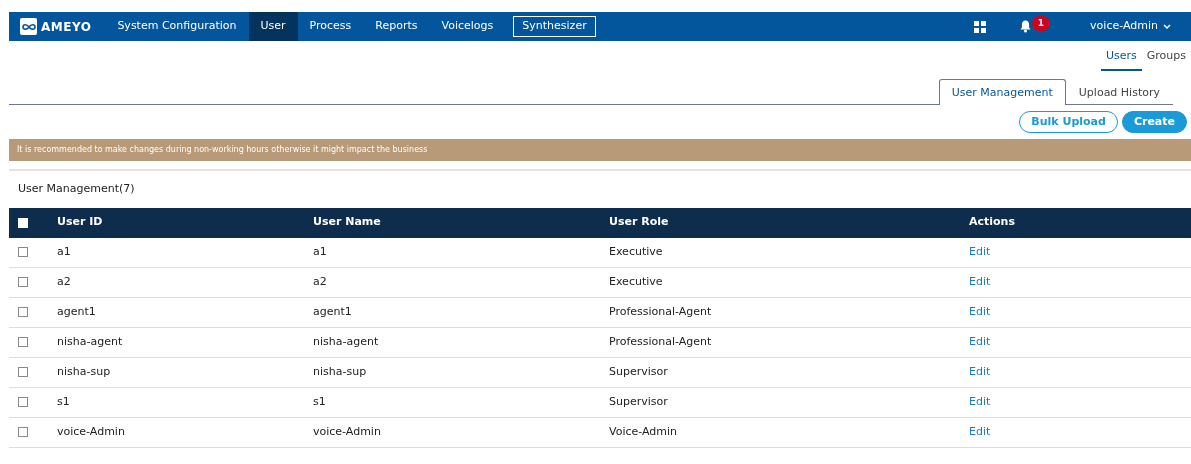 This screenshot has width=1191, height=464. Describe the element at coordinates (554, 26) in the screenshot. I see `nav-link: Synthesizer` at that location.